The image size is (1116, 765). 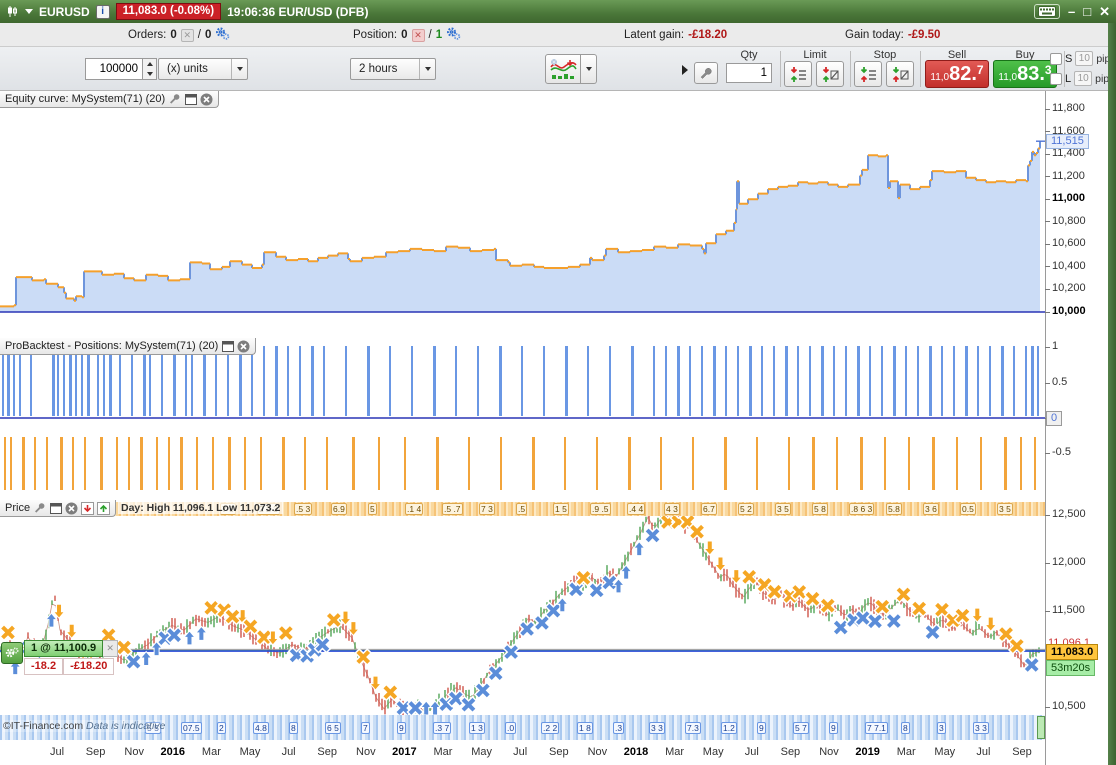 What do you see at coordinates (749, 55) in the screenshot?
I see `qty-label: Qty` at bounding box center [749, 55].